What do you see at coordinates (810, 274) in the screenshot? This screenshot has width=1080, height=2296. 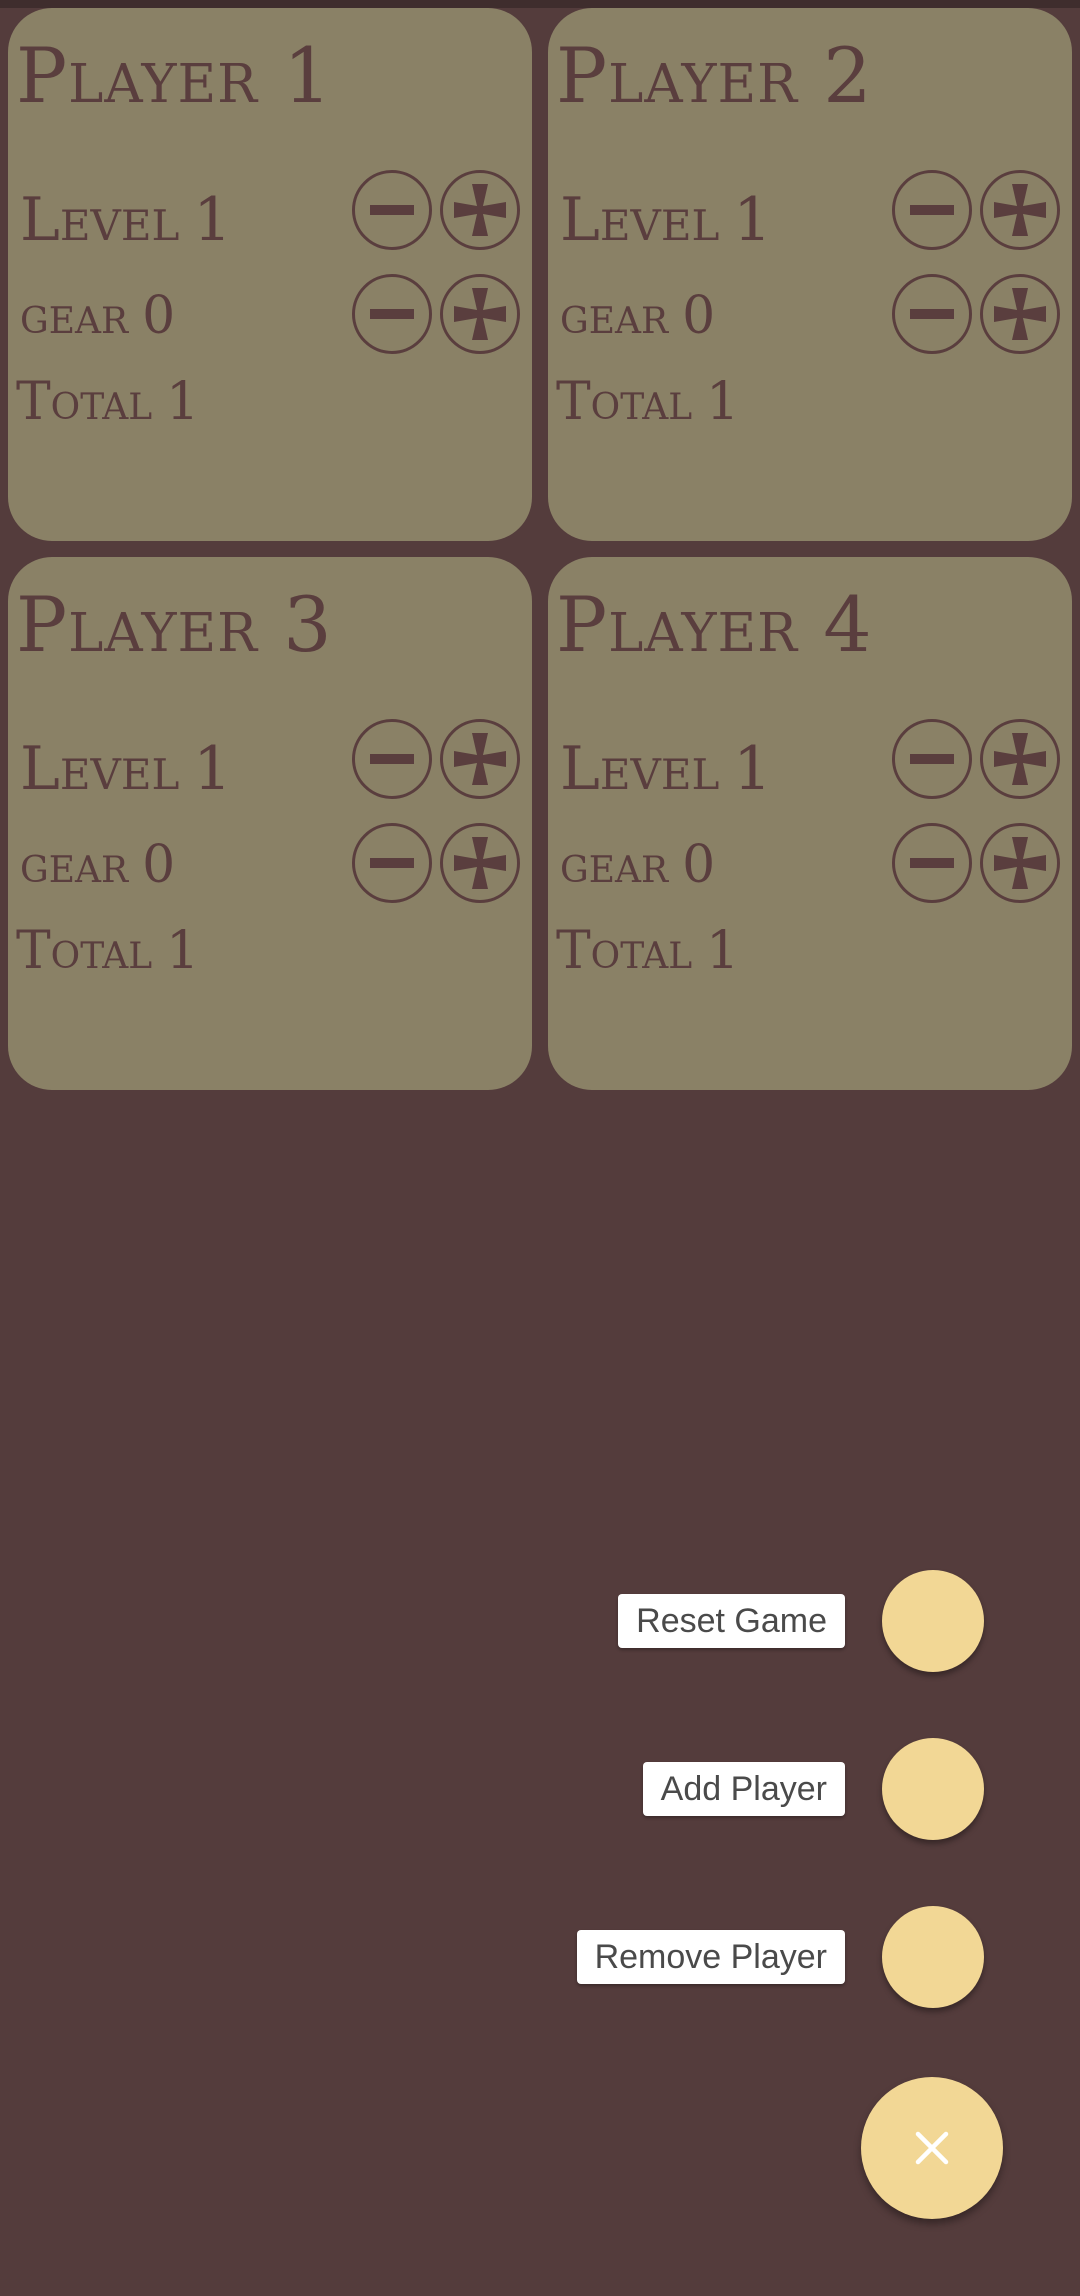 I see `player-card-2: Player 2 Level 1 gear 0 Total 1` at bounding box center [810, 274].